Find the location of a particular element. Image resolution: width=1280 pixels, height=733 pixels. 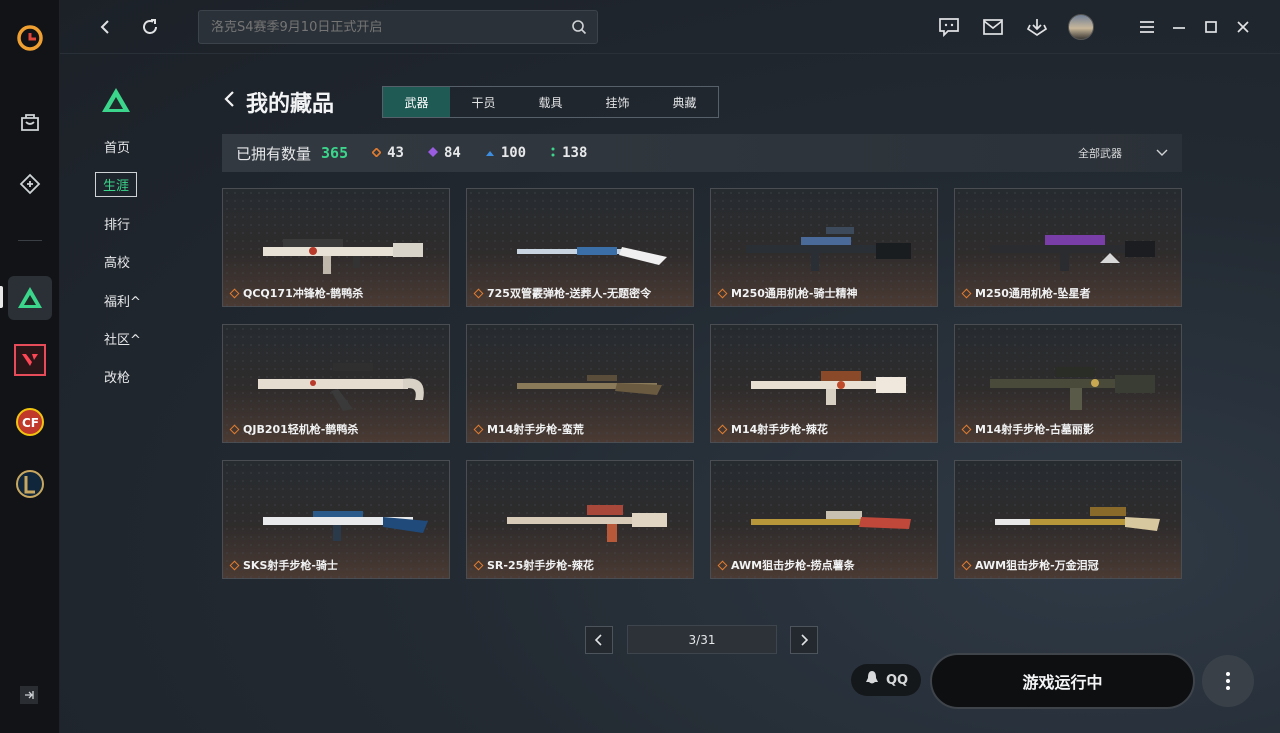

weapon-card: M14射手步枪-辣花 is located at coordinates (824, 383).